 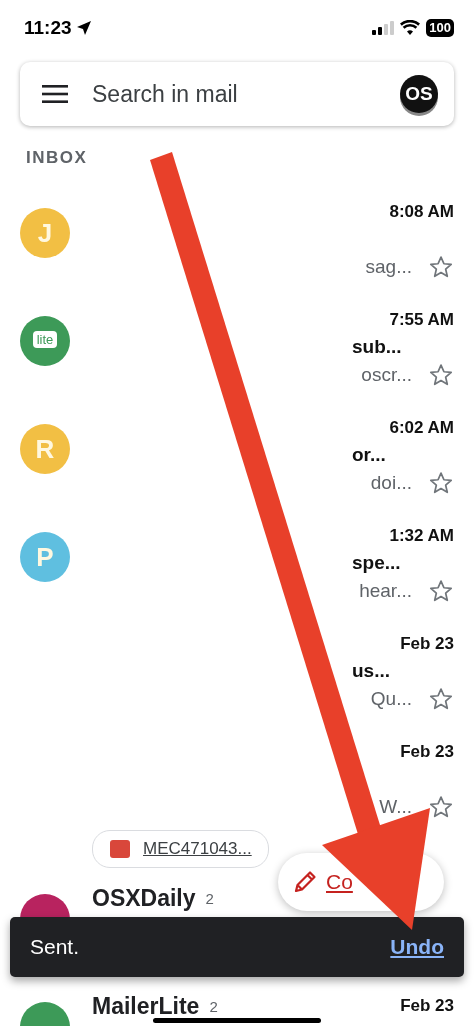 I want to click on avatar: P, so click(x=45, y=557).